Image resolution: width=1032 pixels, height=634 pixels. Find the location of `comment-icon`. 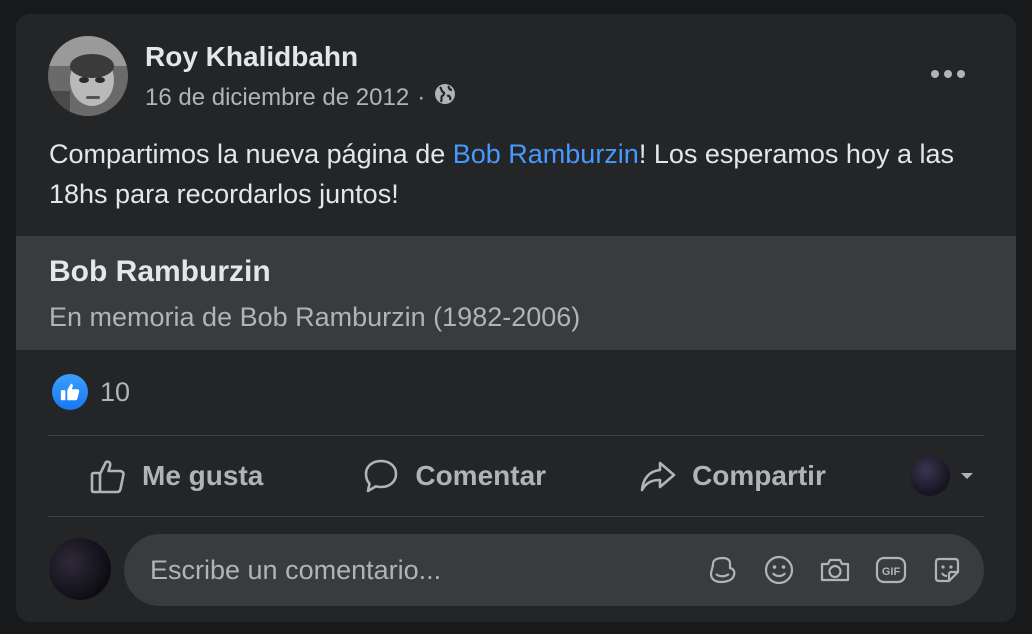

comment-icon is located at coordinates (381, 476).